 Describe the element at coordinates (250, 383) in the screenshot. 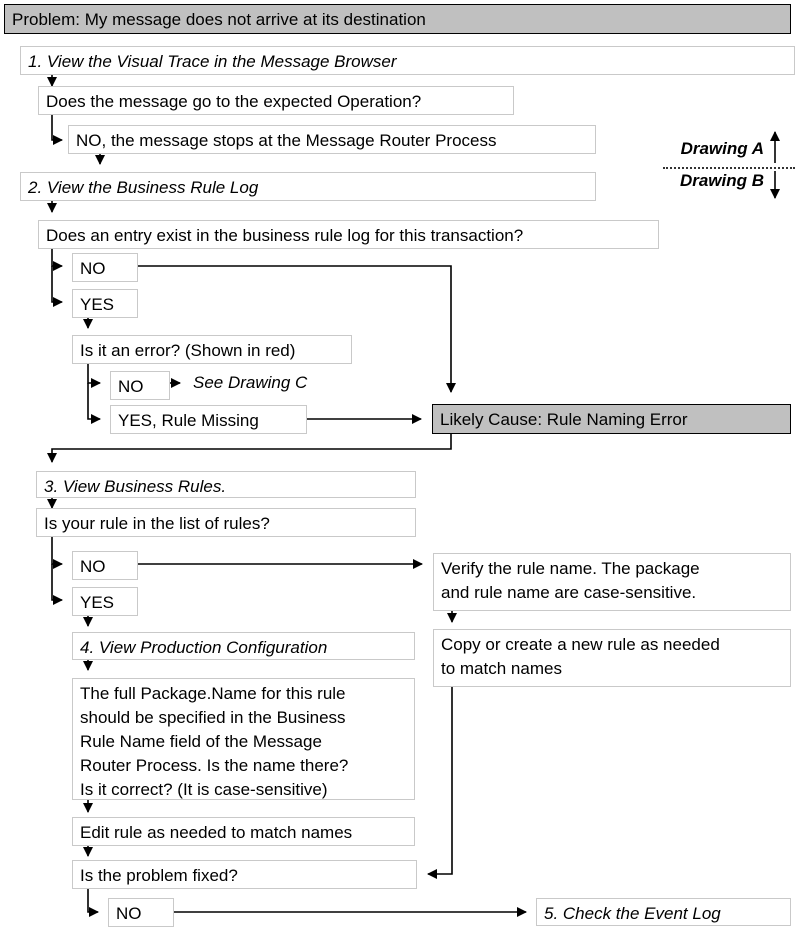

I see `see-drawing-c-label: See Drawing C` at that location.